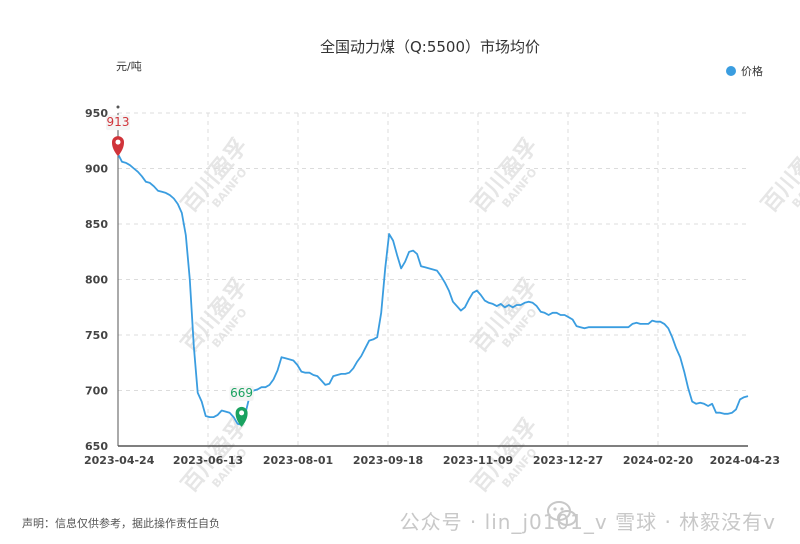 The width and height of the screenshot is (800, 544). What do you see at coordinates (745, 460) in the screenshot?
I see `x-tick-label: 2024-04-23` at bounding box center [745, 460].